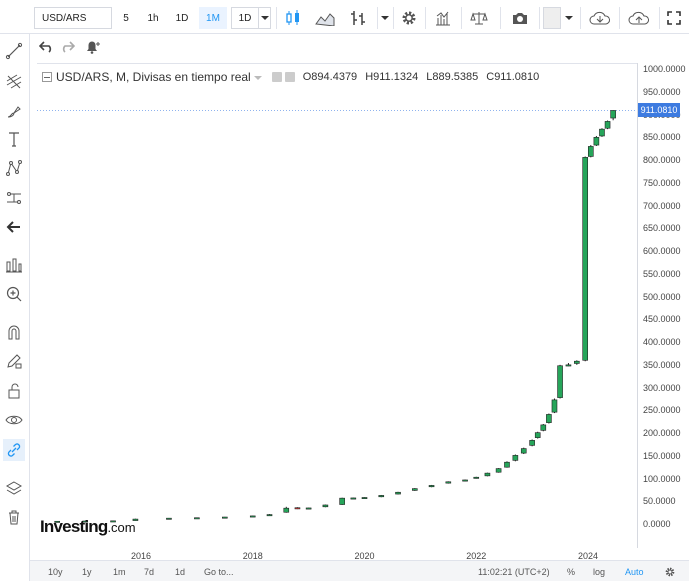 The height and width of the screenshot is (581, 689). What do you see at coordinates (47, 77) in the screenshot?
I see `legend-collapse-icon` at bounding box center [47, 77].